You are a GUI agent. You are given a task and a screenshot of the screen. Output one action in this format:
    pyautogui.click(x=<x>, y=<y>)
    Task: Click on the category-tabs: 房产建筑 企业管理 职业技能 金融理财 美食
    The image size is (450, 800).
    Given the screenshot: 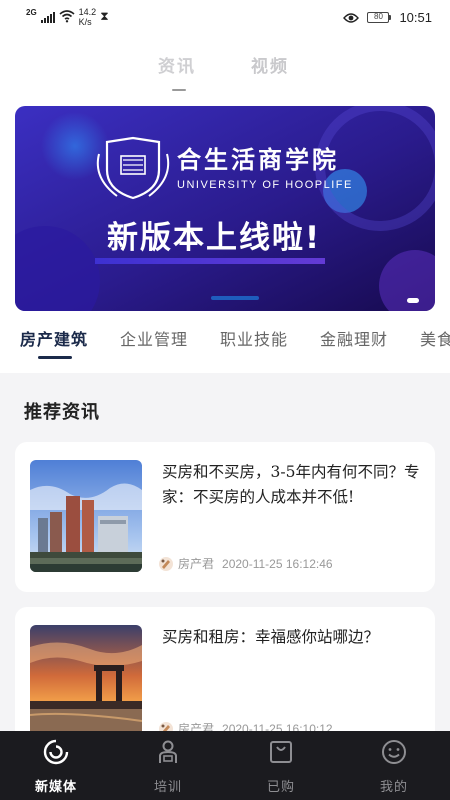 What is the action you would take?
    pyautogui.click(x=225, y=343)
    